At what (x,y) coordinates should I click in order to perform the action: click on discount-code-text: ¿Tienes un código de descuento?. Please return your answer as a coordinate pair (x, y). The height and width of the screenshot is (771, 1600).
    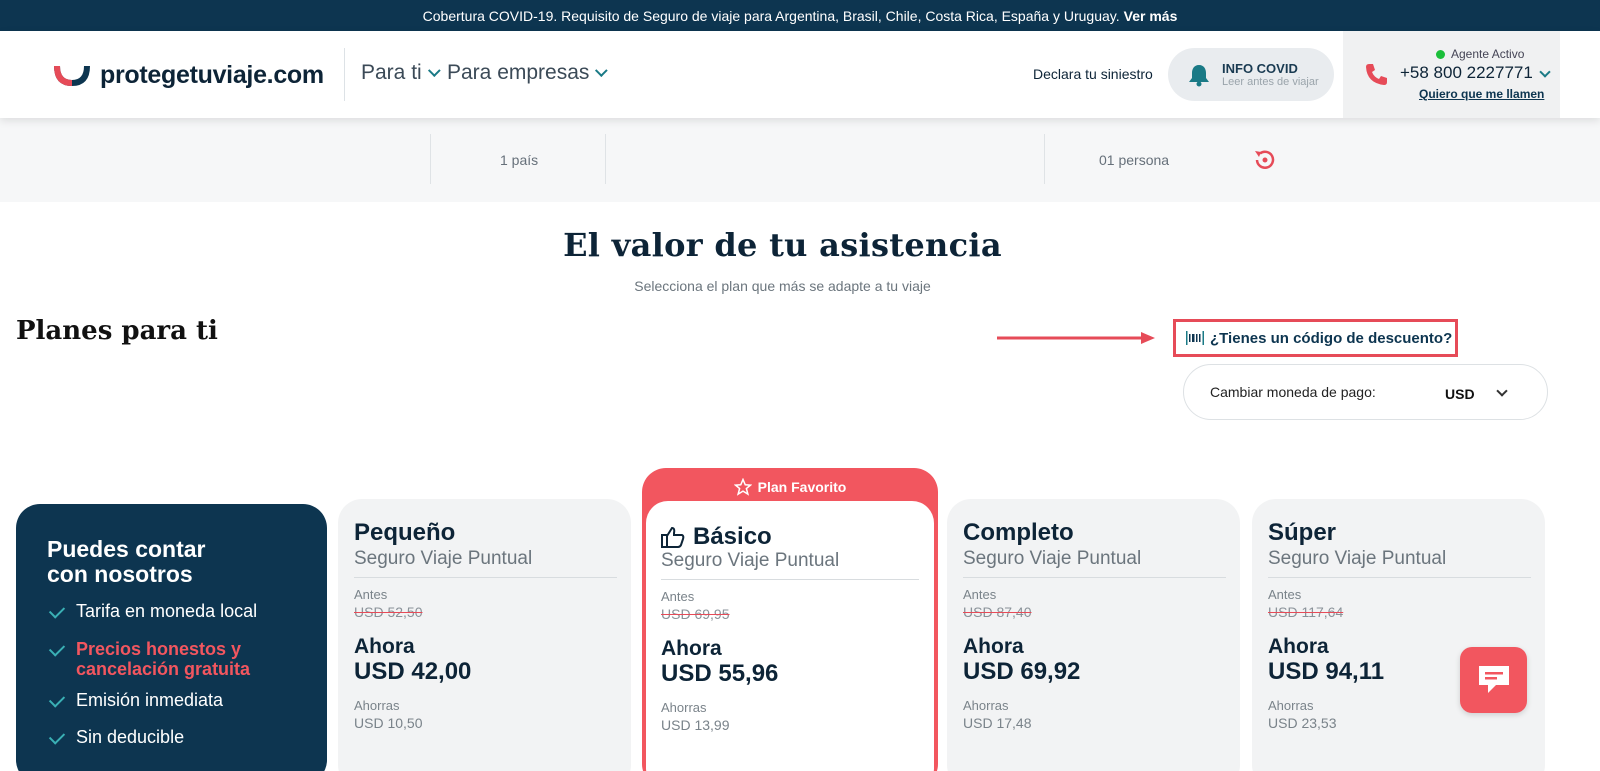
    Looking at the image, I should click on (1331, 338).